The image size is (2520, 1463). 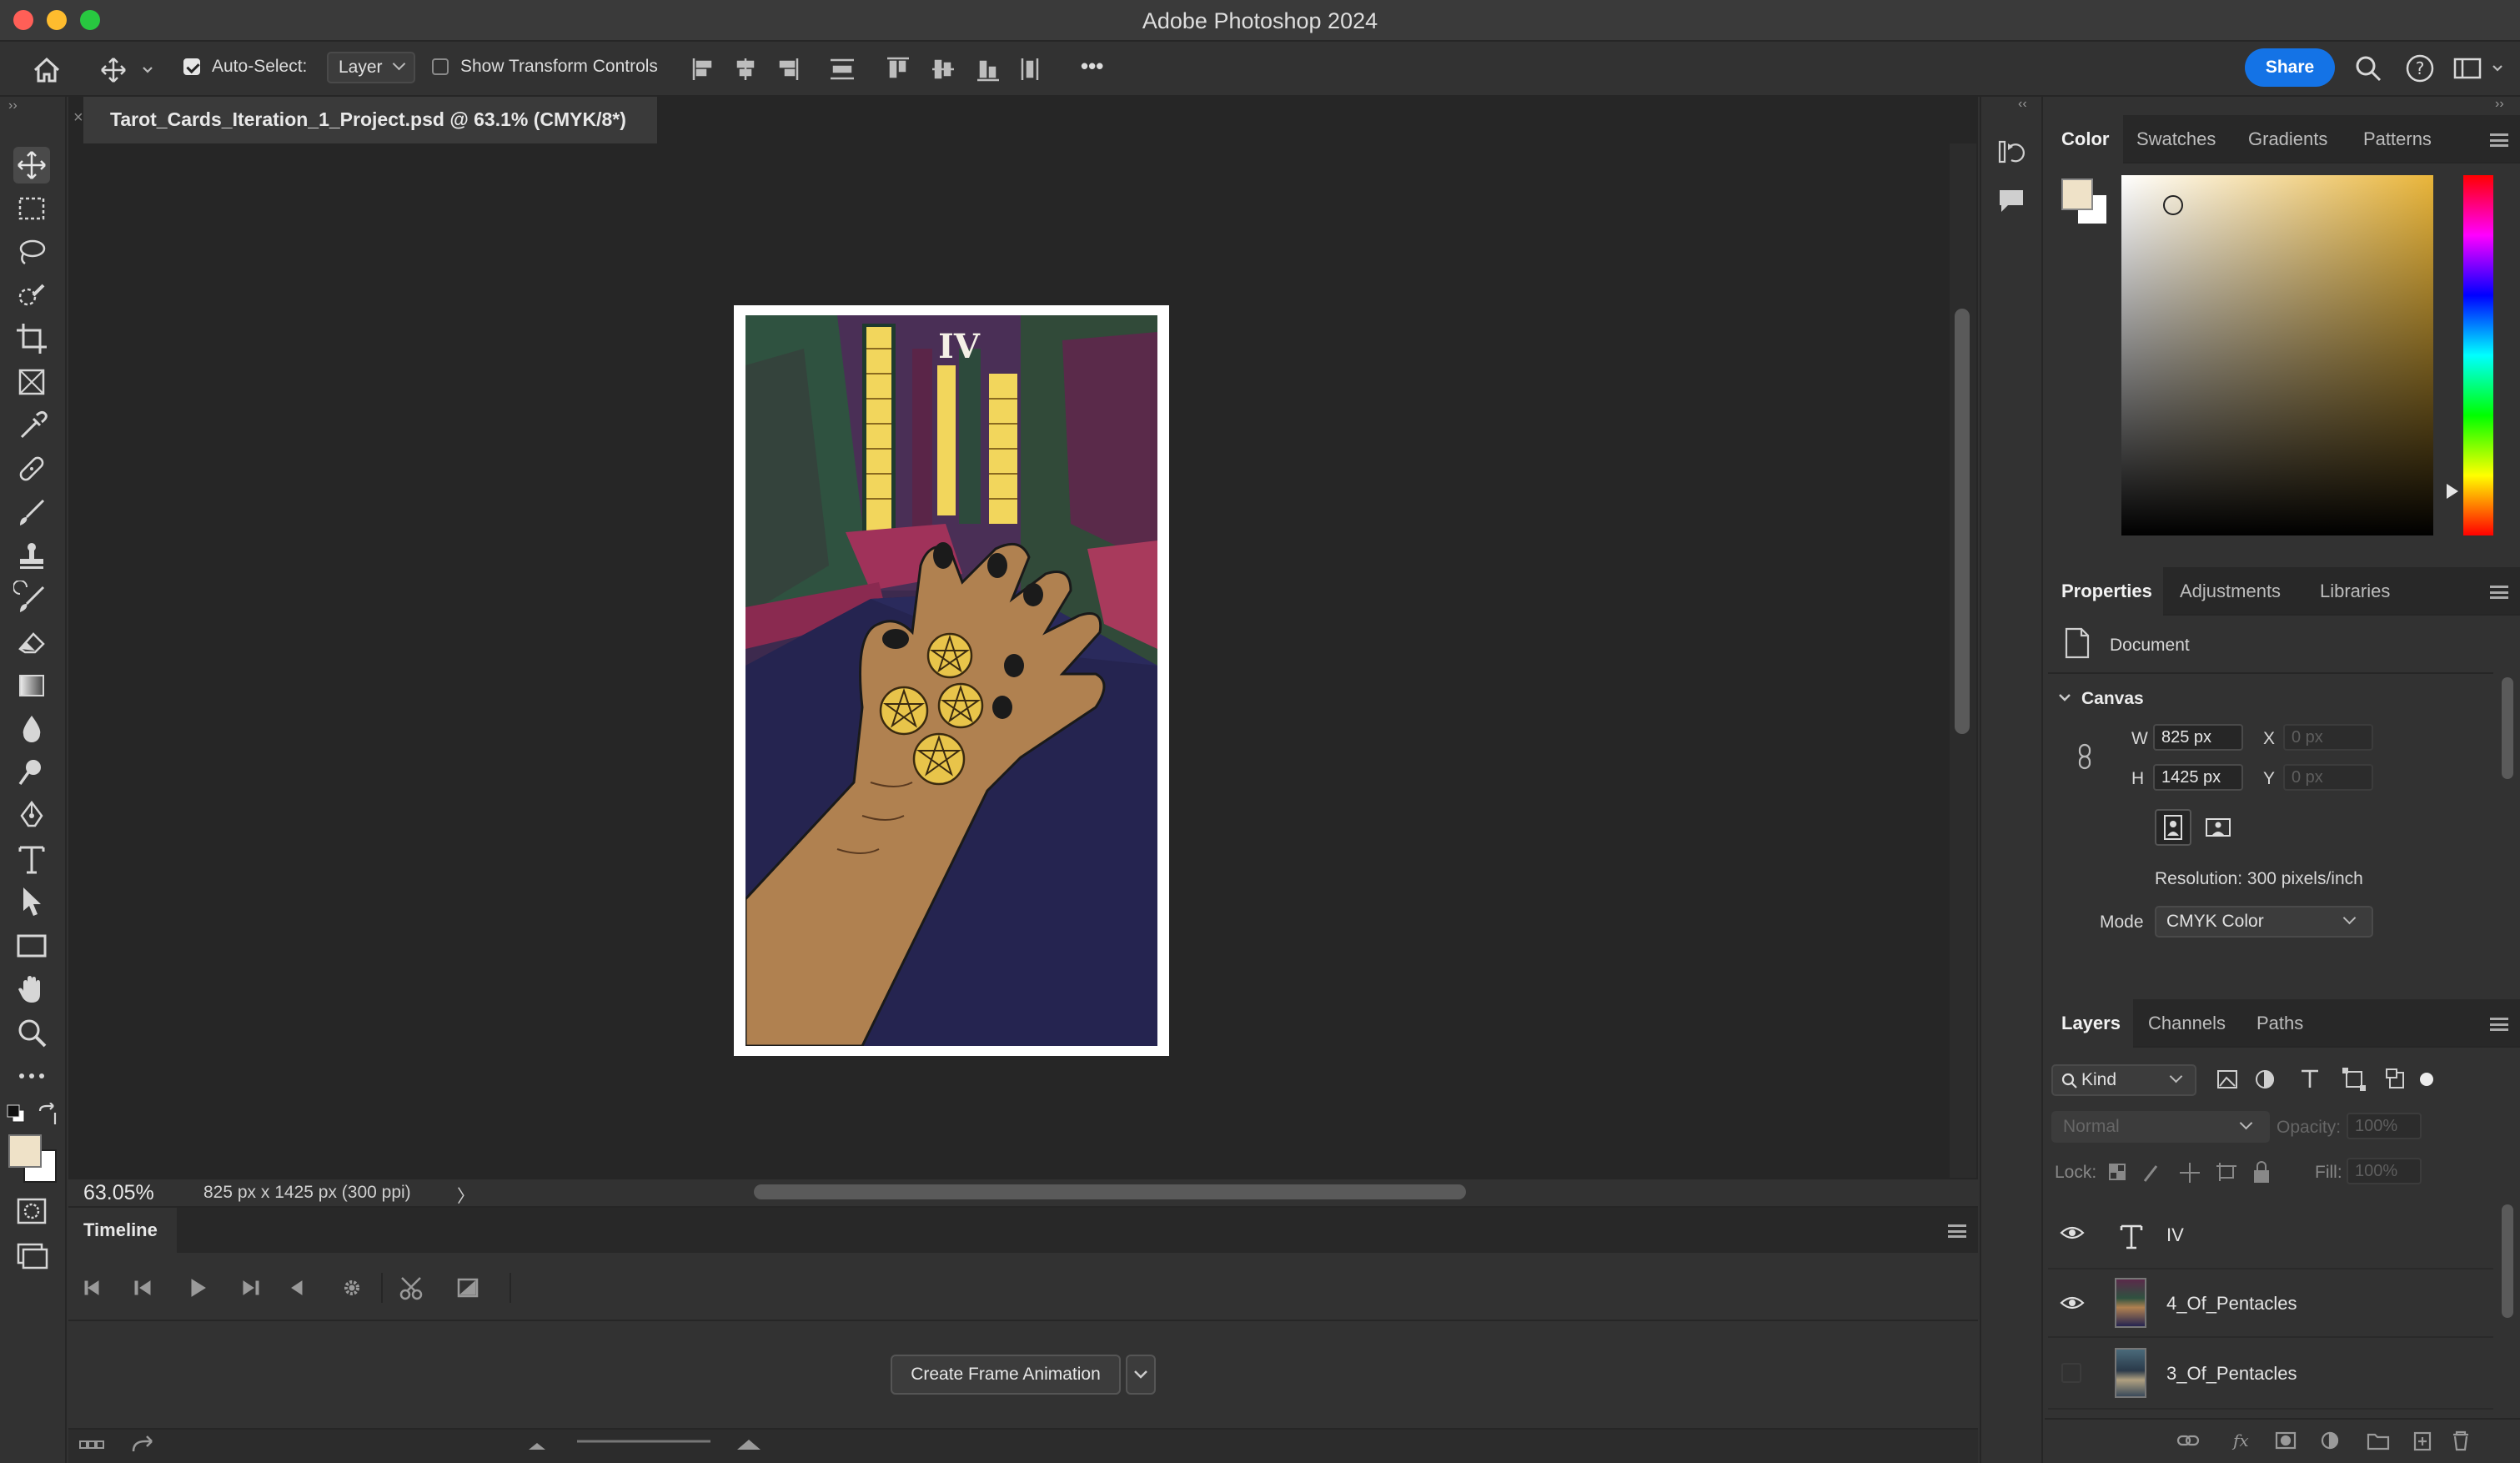 I want to click on move-tool, so click(x=31, y=165).